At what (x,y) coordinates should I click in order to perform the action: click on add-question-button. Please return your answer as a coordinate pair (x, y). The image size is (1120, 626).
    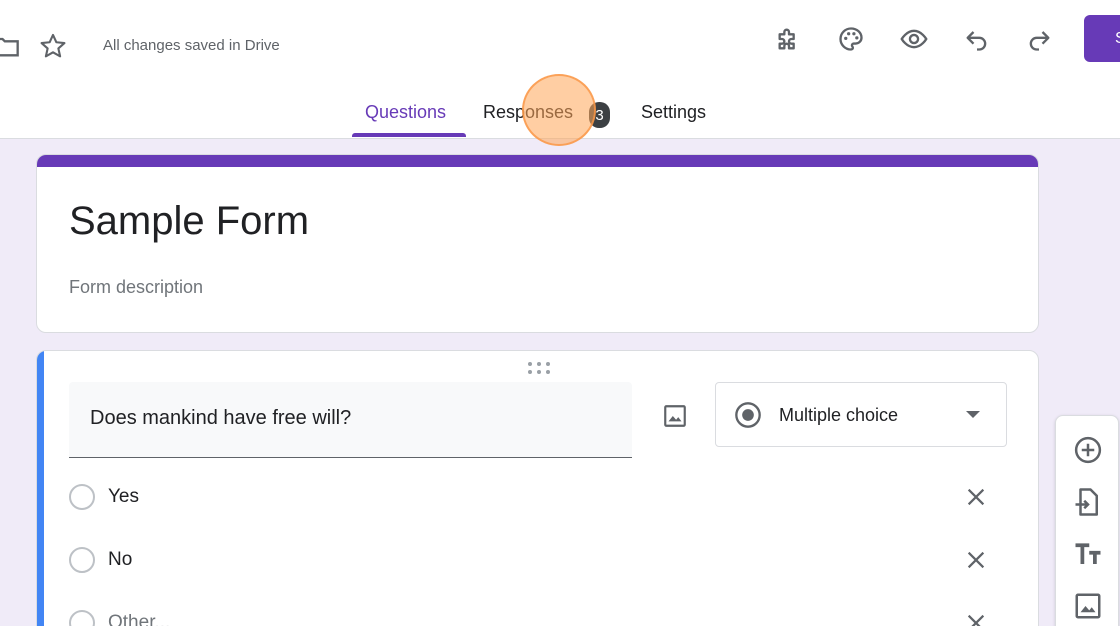
    Looking at the image, I should click on (1088, 450).